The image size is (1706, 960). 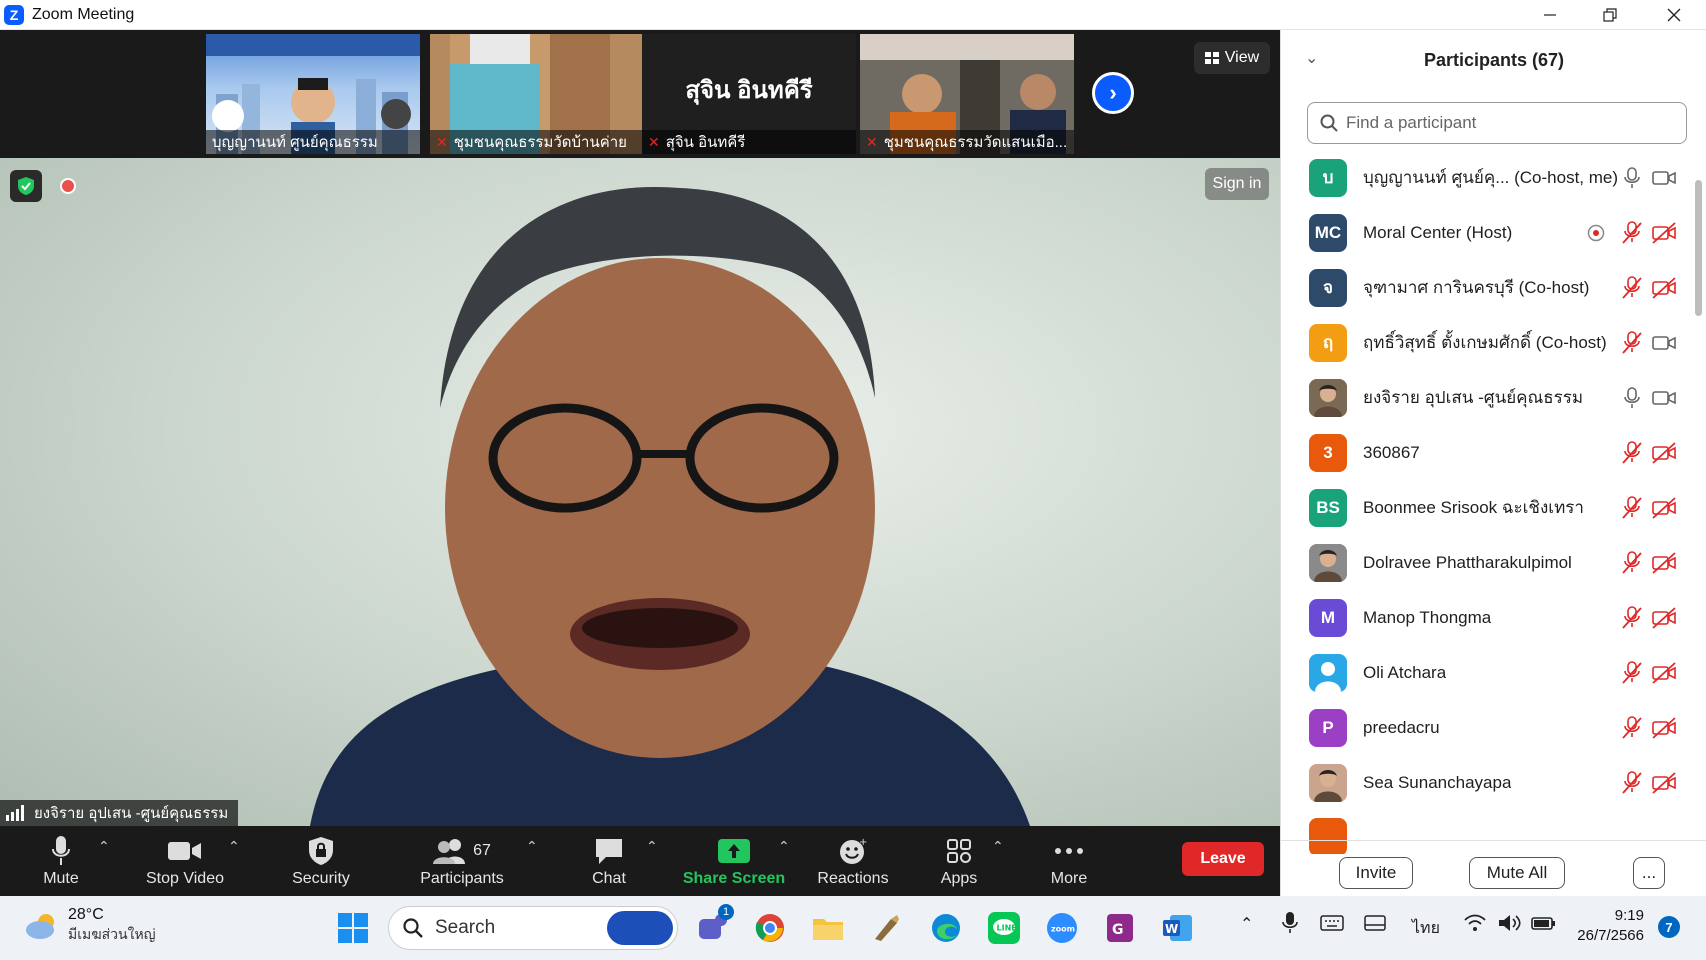 I want to click on start-button, so click(x=353, y=928).